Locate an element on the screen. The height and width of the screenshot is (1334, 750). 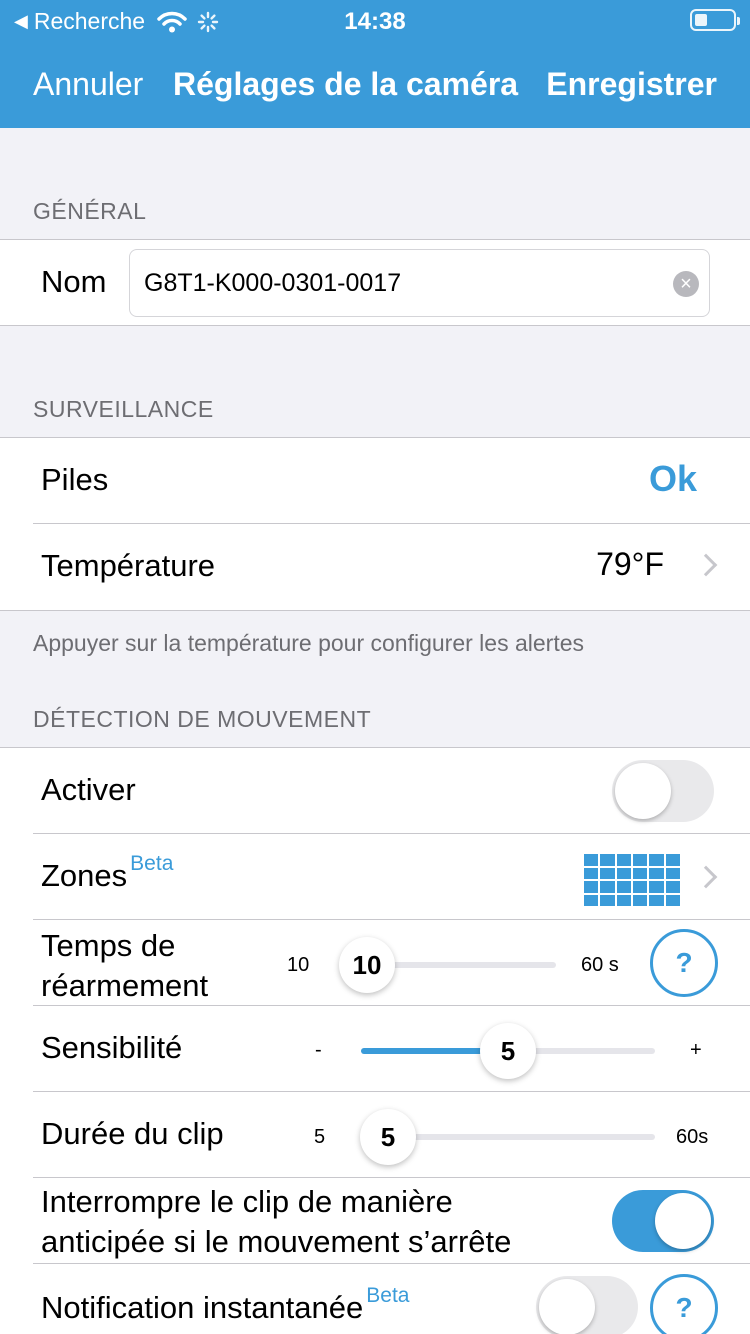
sensitivity-min-label: - is located at coordinates (318, 1050).